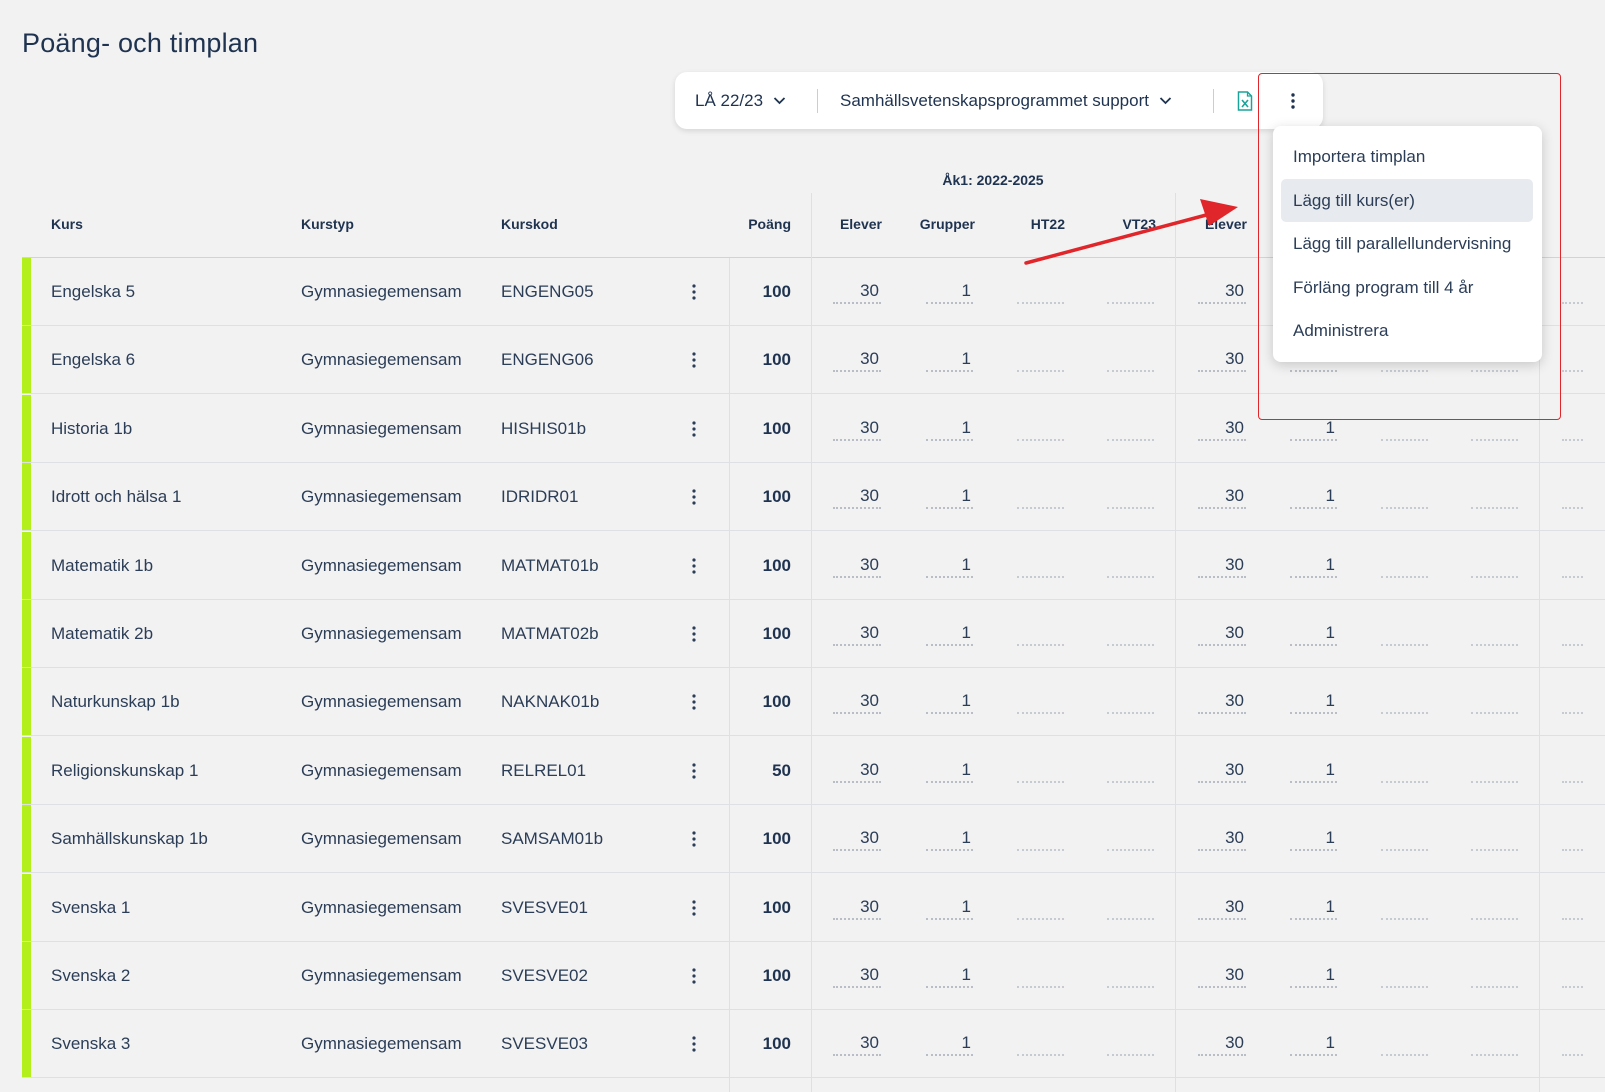 The image size is (1605, 1092). What do you see at coordinates (1407, 330) in the screenshot?
I see `menu-item-administer: Administrera` at bounding box center [1407, 330].